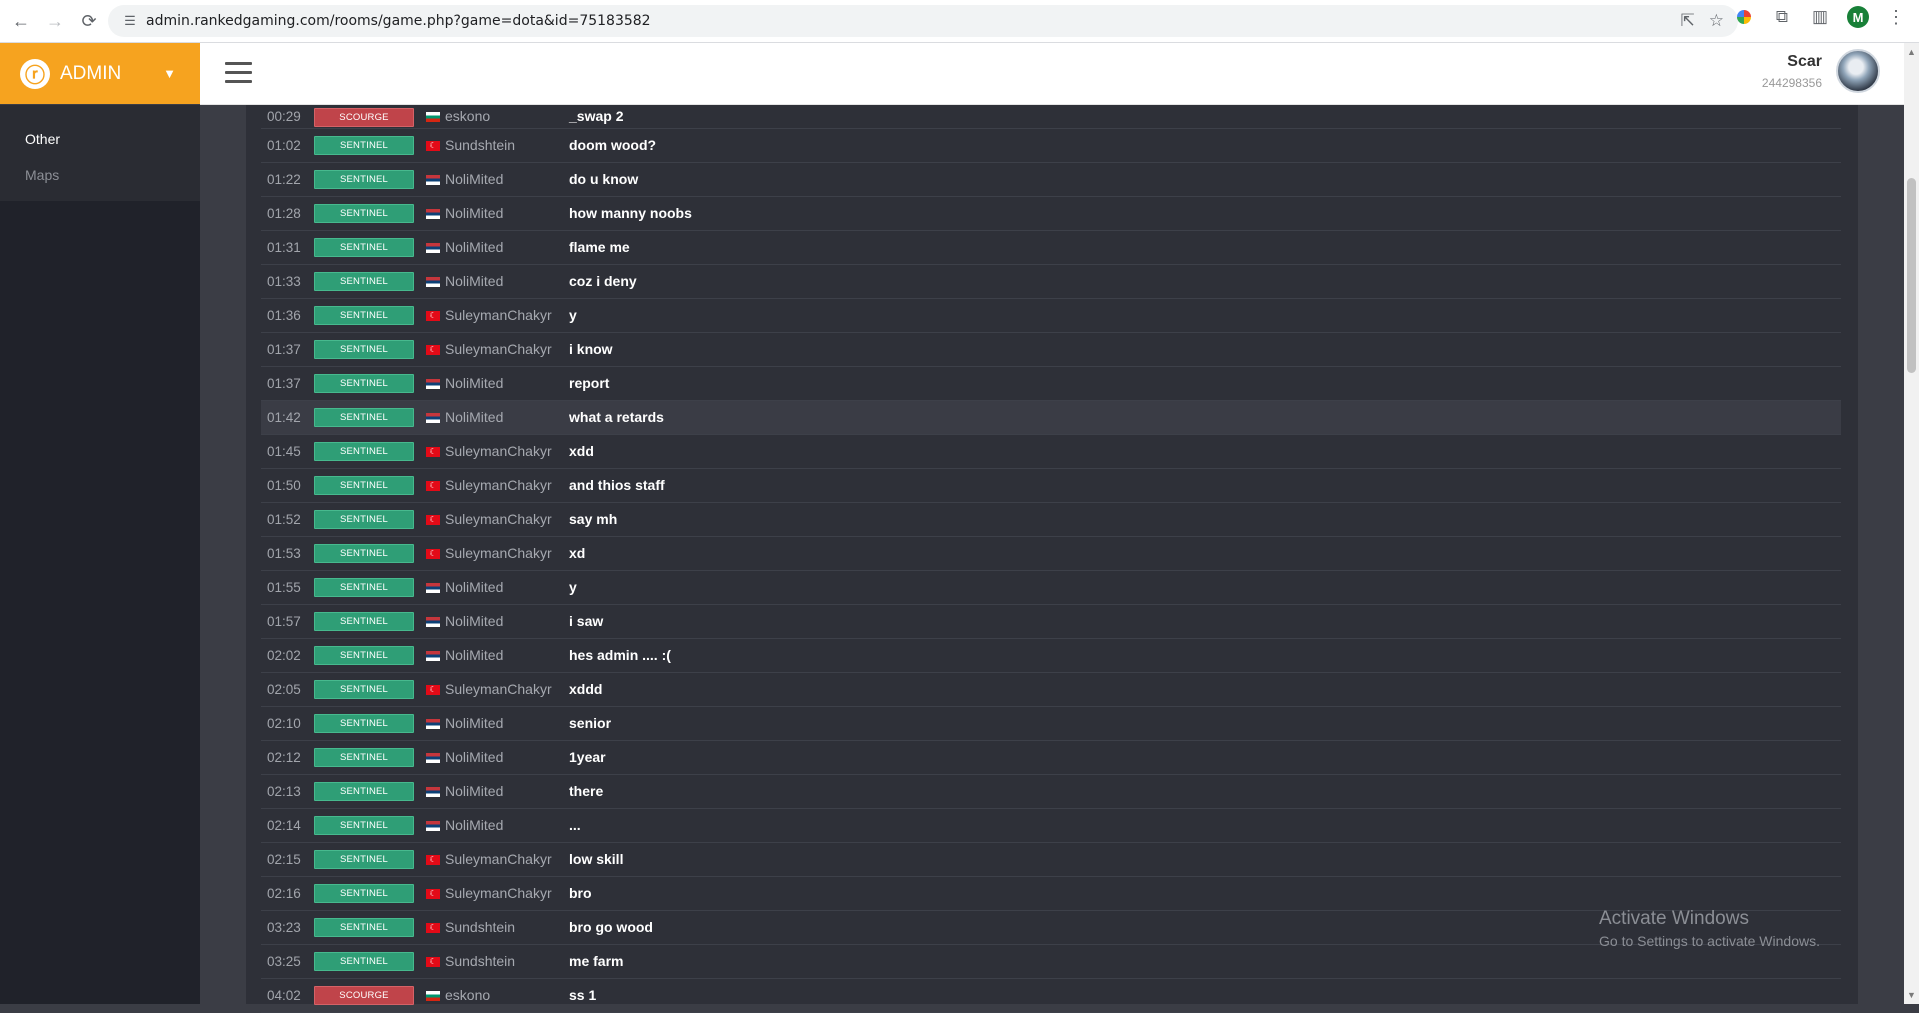  Describe the element at coordinates (100, 139) in the screenshot. I see `sidebar-item-other: Other` at that location.